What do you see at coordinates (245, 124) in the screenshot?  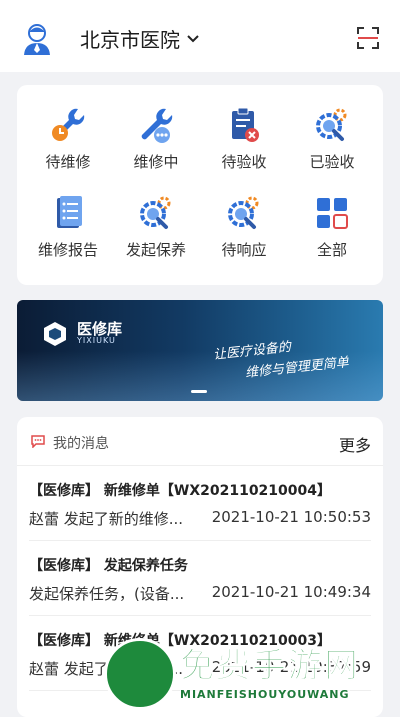 I see `clipboard-x-icon` at bounding box center [245, 124].